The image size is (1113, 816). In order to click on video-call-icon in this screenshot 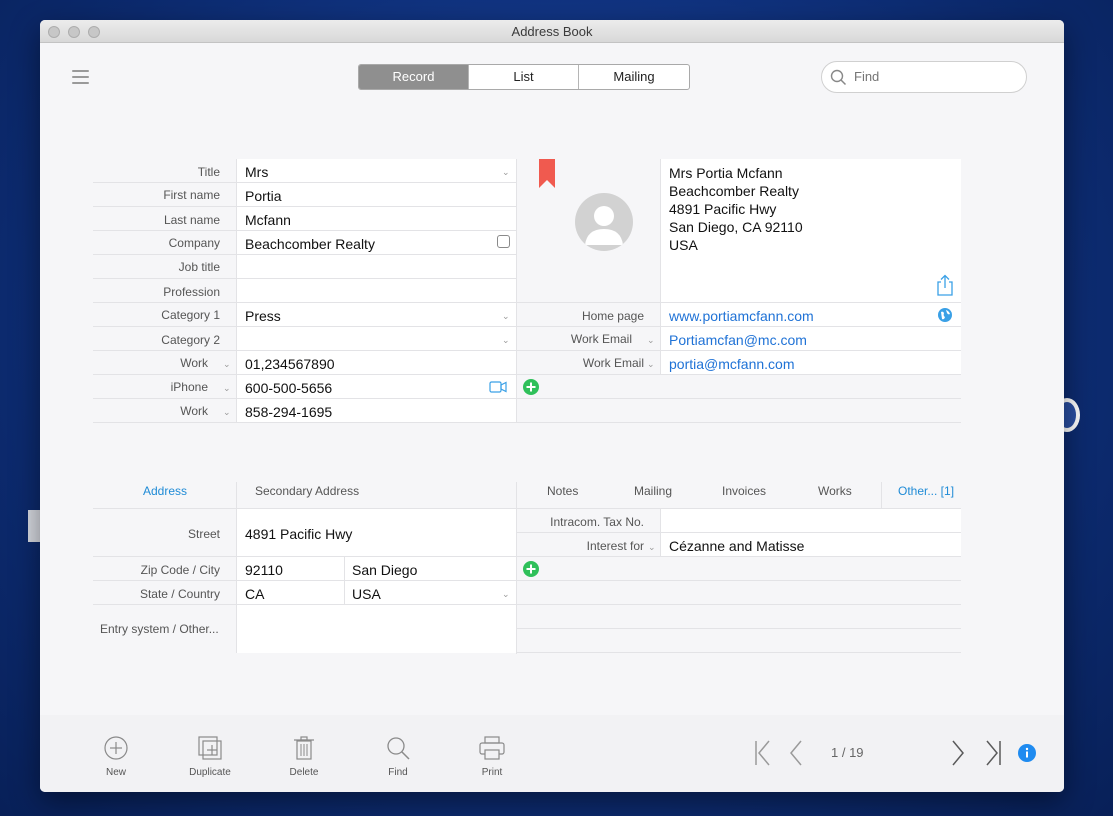, I will do `click(498, 387)`.